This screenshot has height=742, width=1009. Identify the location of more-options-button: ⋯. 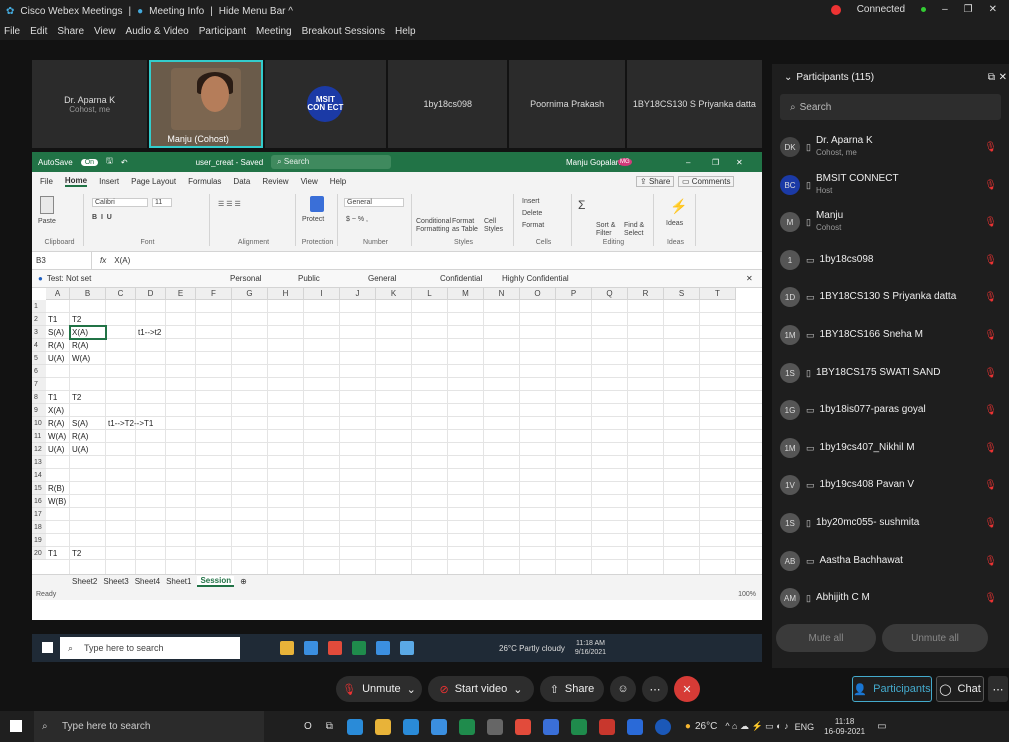
(655, 689).